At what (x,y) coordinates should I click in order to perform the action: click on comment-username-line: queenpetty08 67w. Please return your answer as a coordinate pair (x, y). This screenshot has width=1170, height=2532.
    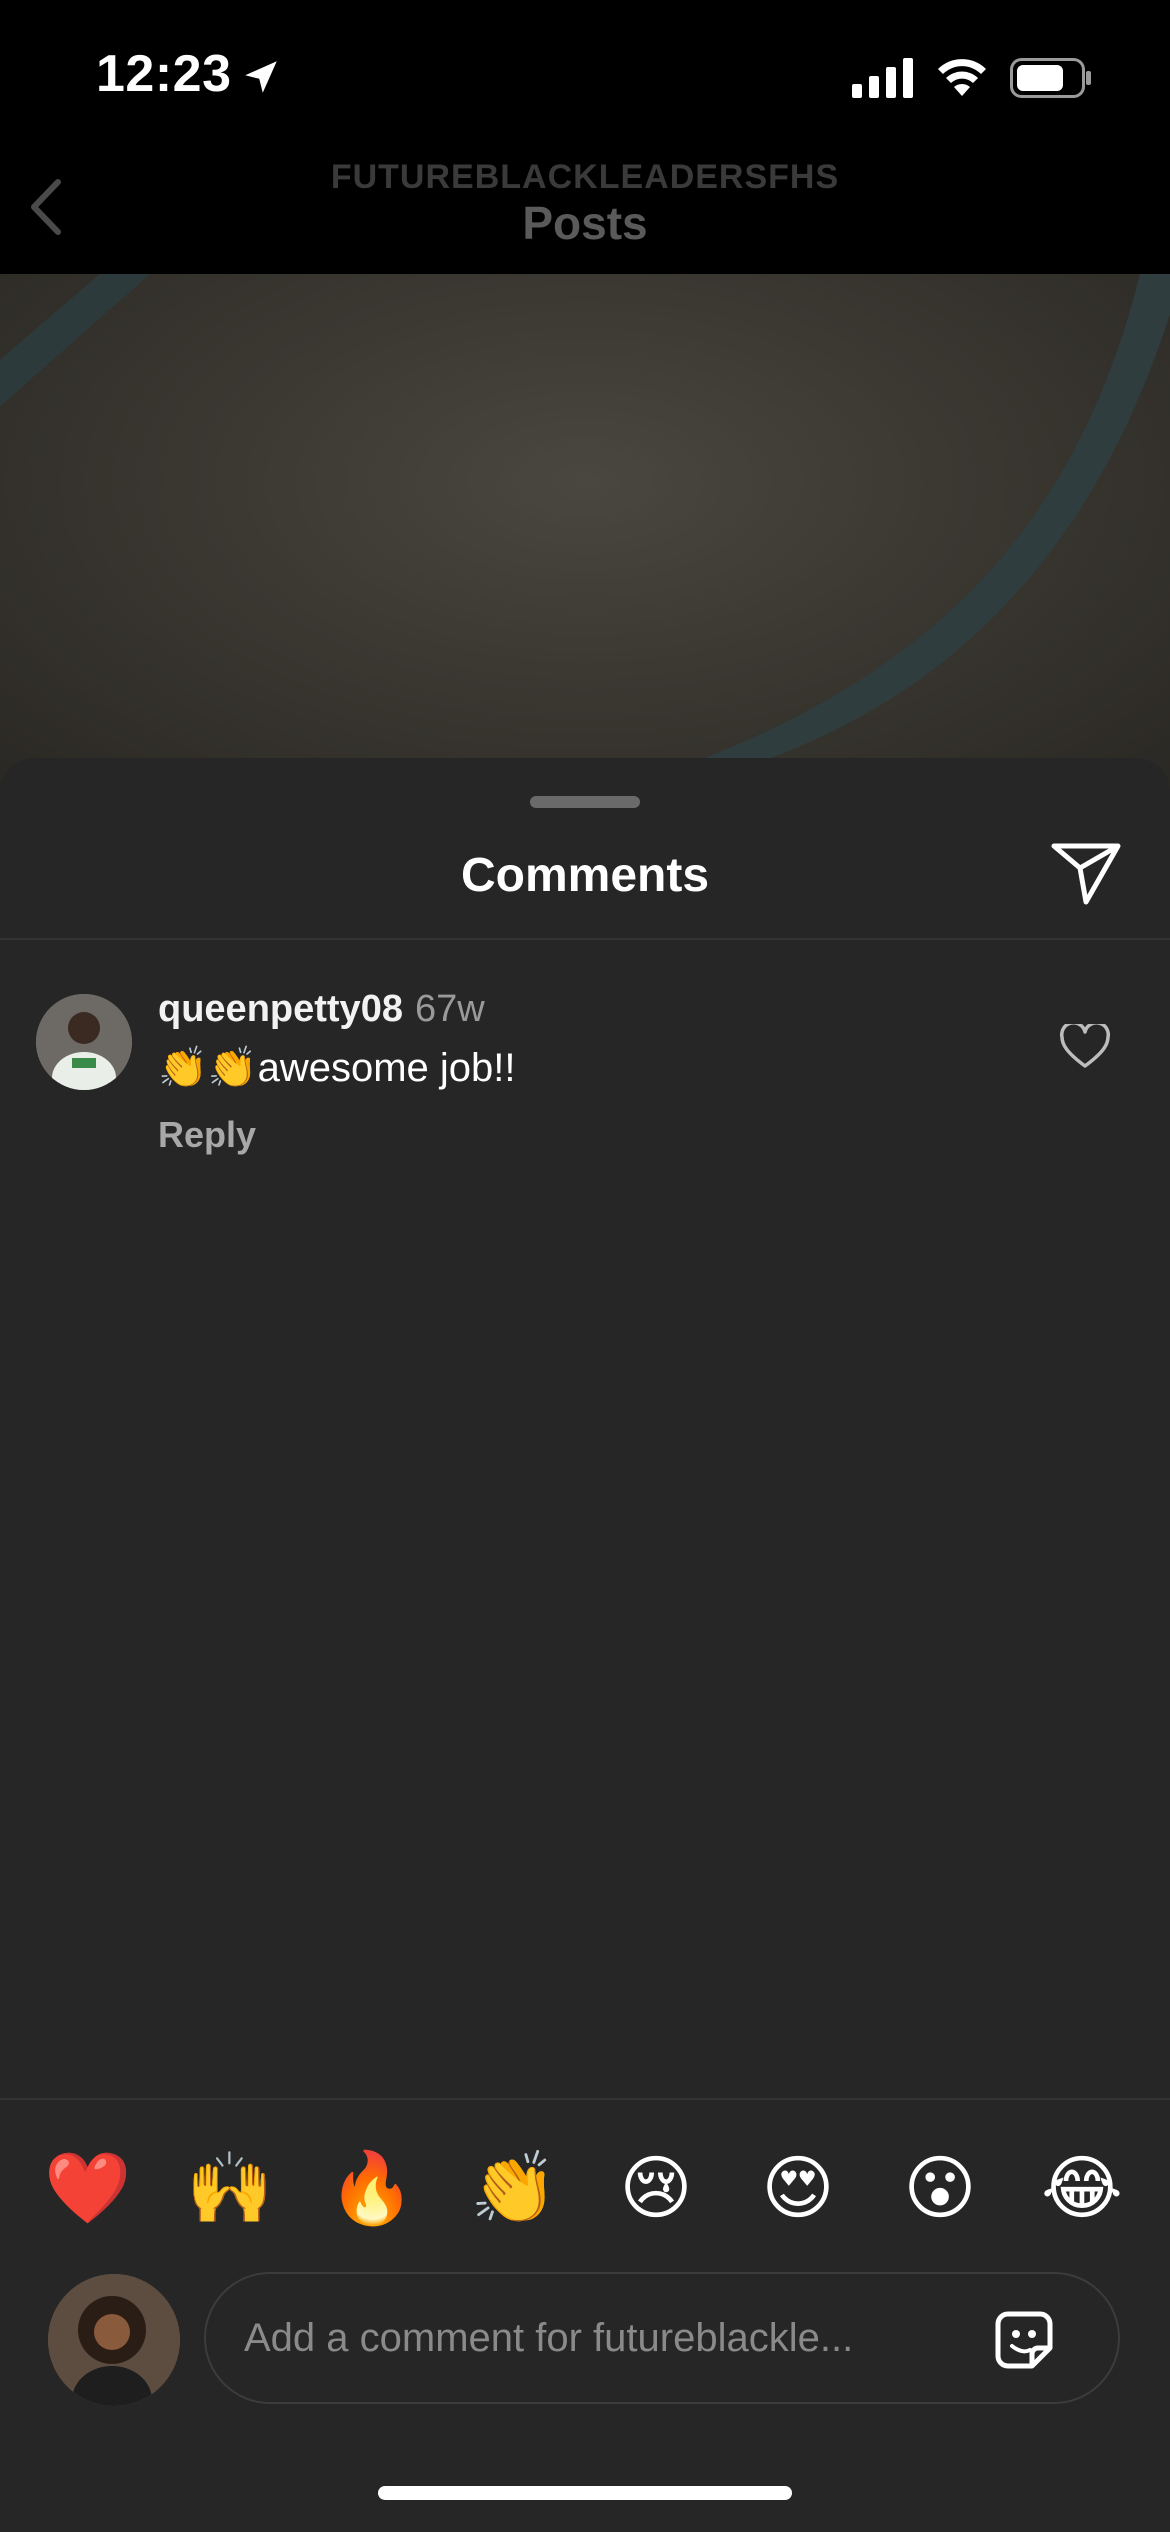
    Looking at the image, I should click on (321, 1009).